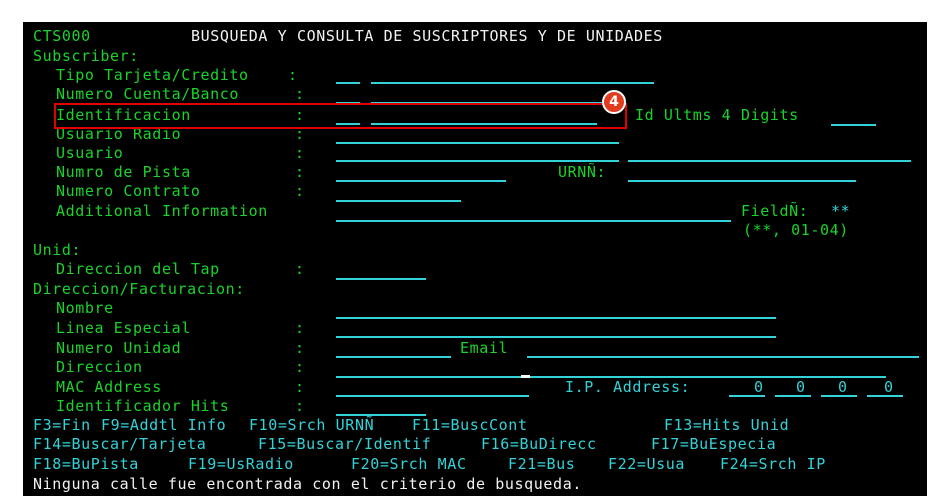  I want to click on fkey-f16: F16=BuDirecc, so click(539, 444).